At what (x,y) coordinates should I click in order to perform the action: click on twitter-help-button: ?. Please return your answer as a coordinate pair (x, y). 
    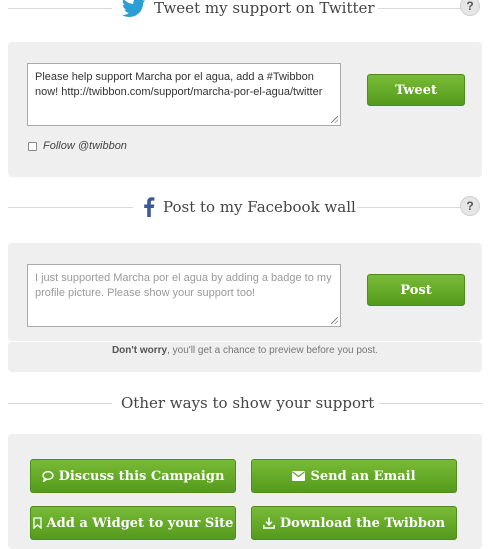
    Looking at the image, I should click on (470, 8).